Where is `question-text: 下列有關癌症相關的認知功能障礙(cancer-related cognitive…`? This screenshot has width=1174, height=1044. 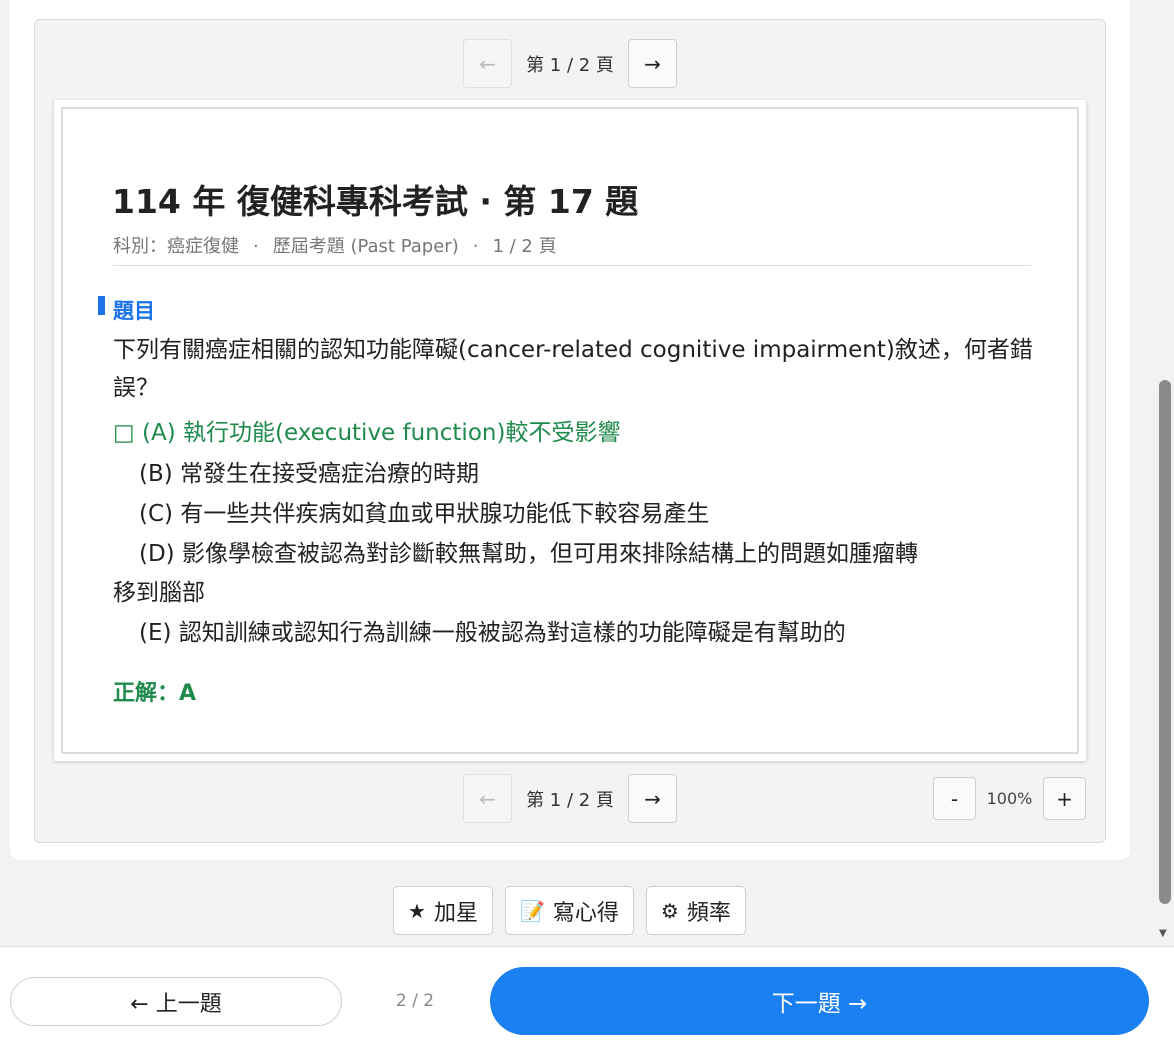
question-text: 下列有關癌症相關的認知功能障礙(cancer-related cognitive… is located at coordinates (573, 369).